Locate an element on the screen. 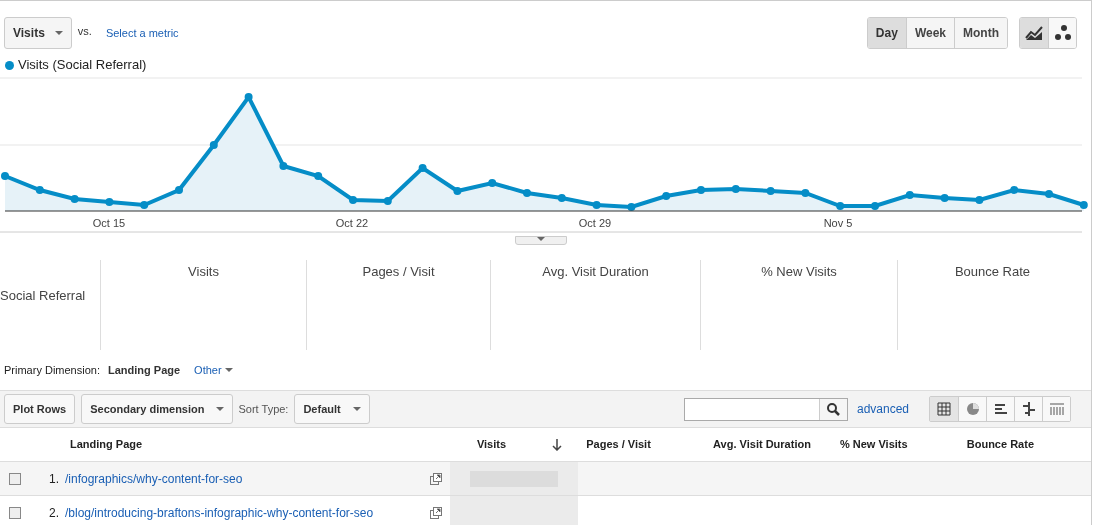 The width and height of the screenshot is (1096, 525). row-number: 2. is located at coordinates (54, 513).